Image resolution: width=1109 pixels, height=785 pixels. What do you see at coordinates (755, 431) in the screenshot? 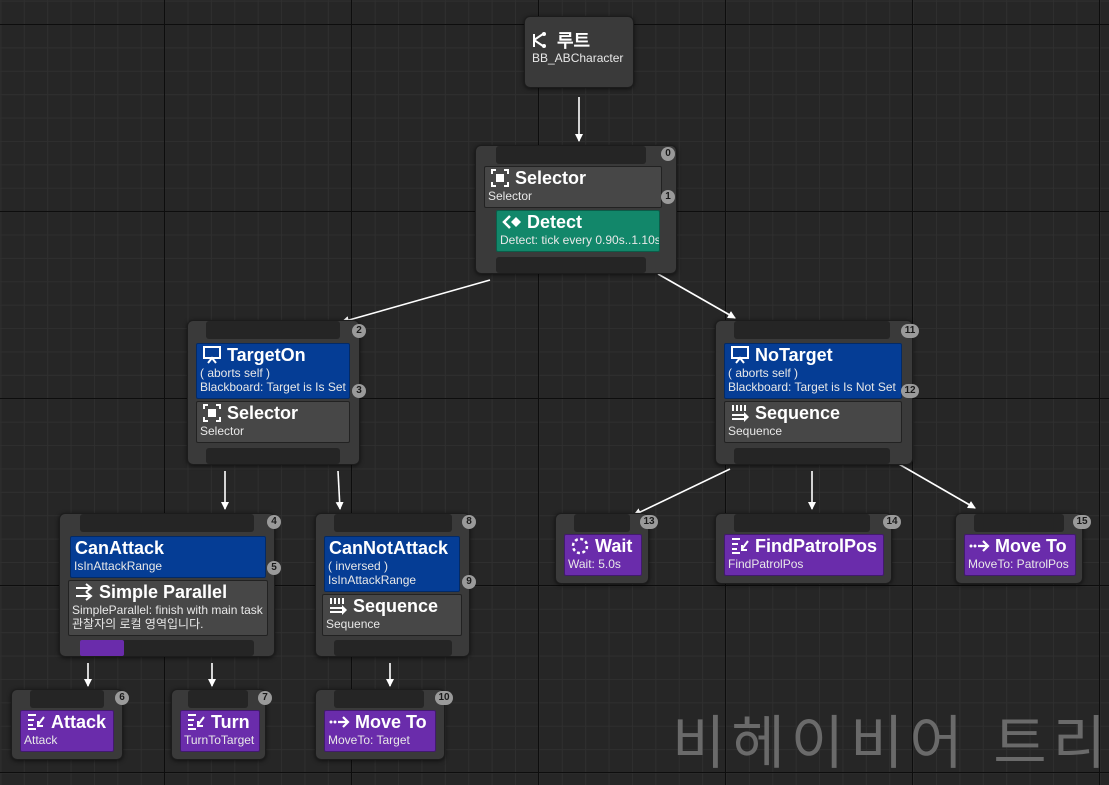
I see `sequence-patrol-subtitle: Sequence` at bounding box center [755, 431].